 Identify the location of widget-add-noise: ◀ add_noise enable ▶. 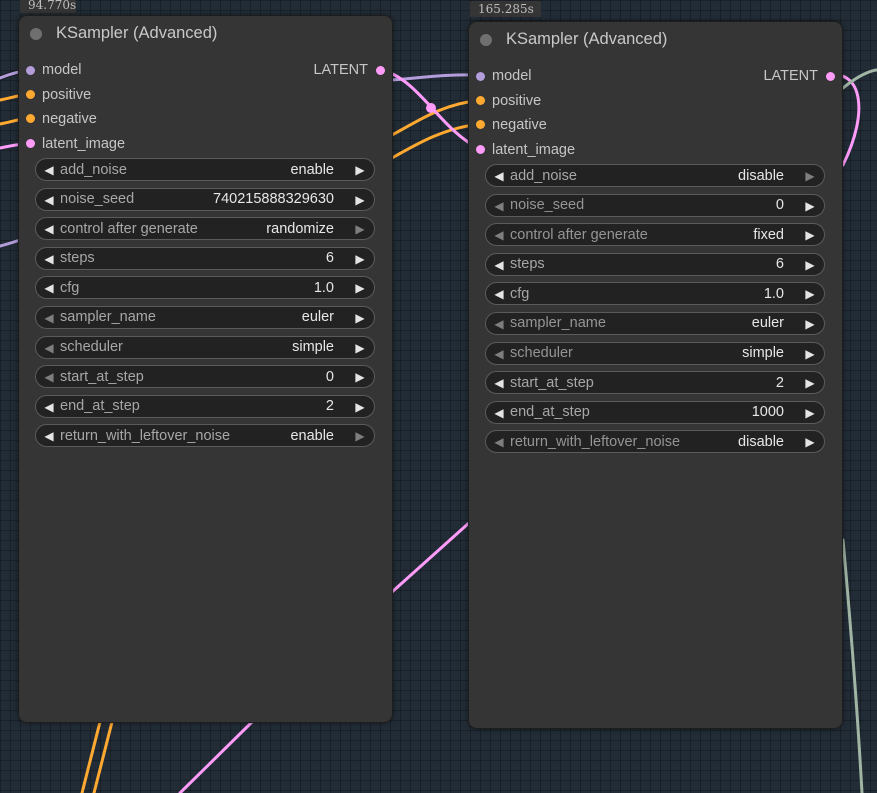
(205, 169).